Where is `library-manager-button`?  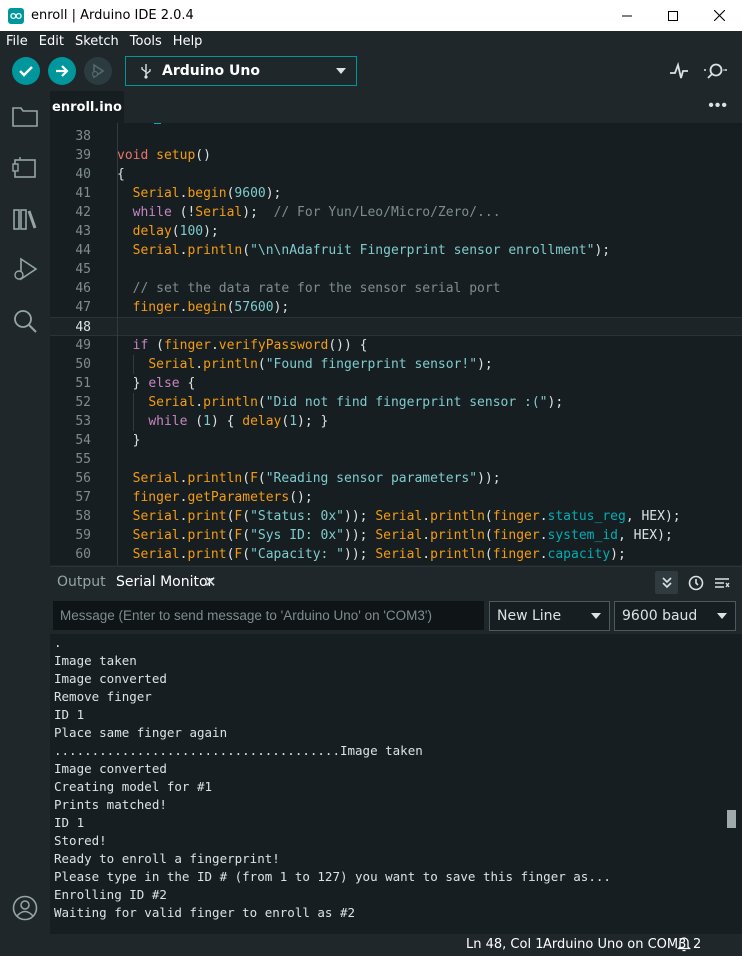
library-manager-button is located at coordinates (25, 219).